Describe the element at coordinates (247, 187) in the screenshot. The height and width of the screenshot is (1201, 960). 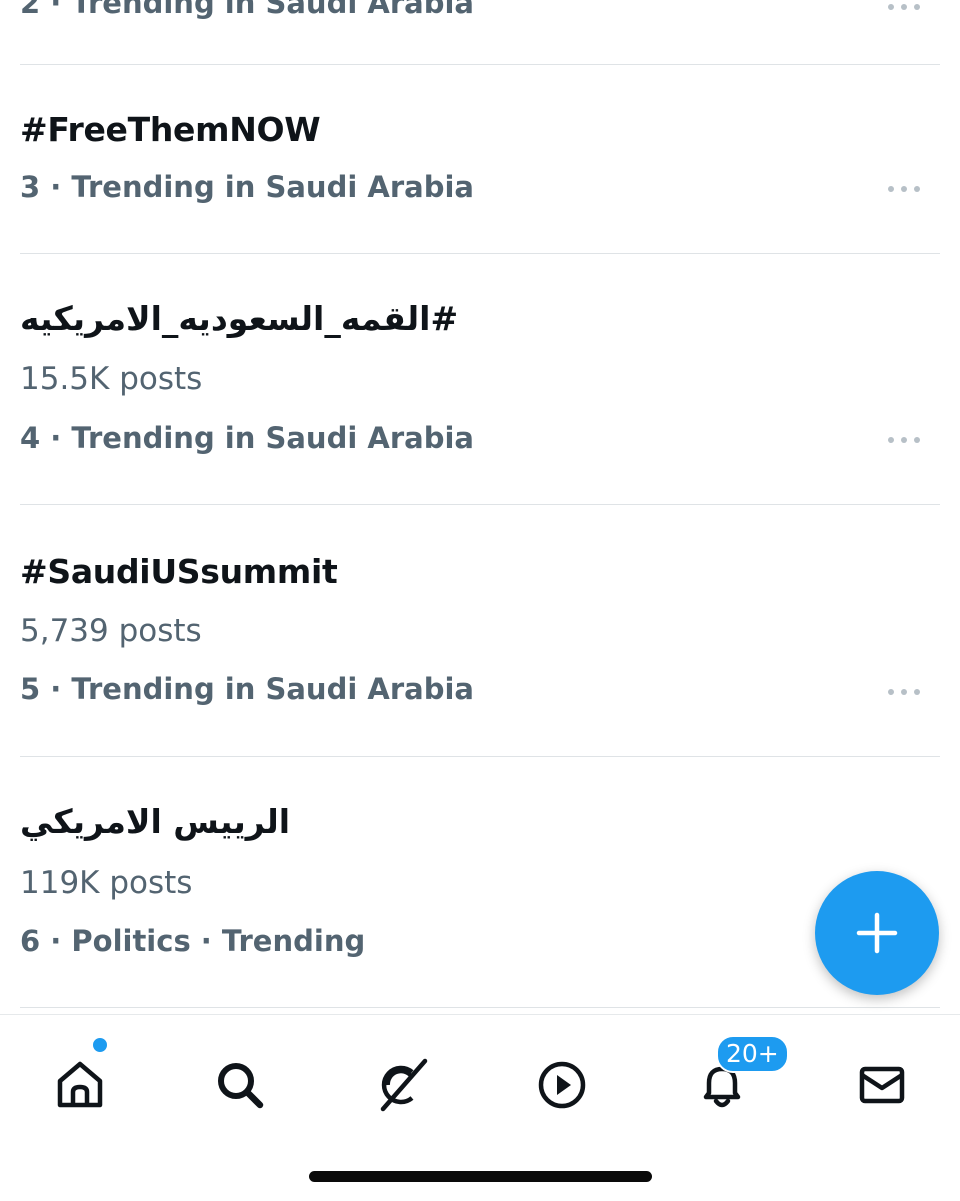
I see `trend-meta: 3 · Trending in Saudi Arabia` at that location.